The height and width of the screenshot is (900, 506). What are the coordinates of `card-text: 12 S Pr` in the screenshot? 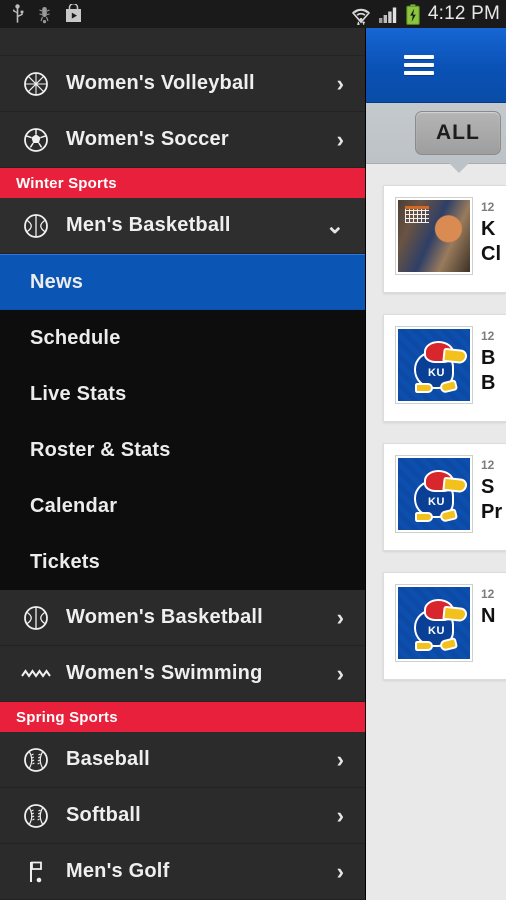 It's located at (491, 494).